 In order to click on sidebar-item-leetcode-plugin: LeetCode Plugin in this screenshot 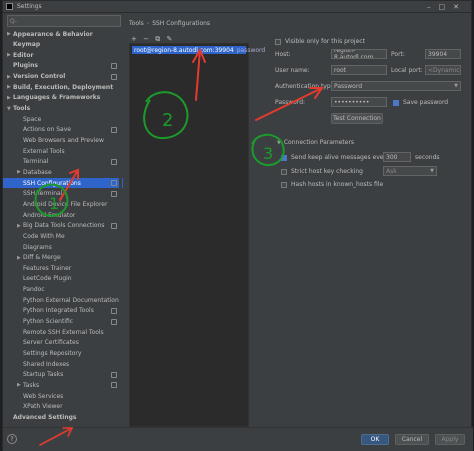, I will do `click(63, 279)`.